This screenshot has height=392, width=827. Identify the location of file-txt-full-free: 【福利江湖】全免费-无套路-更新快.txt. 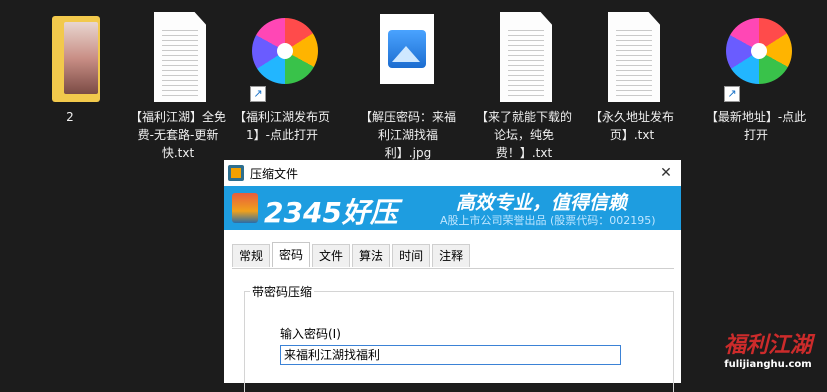
(178, 85).